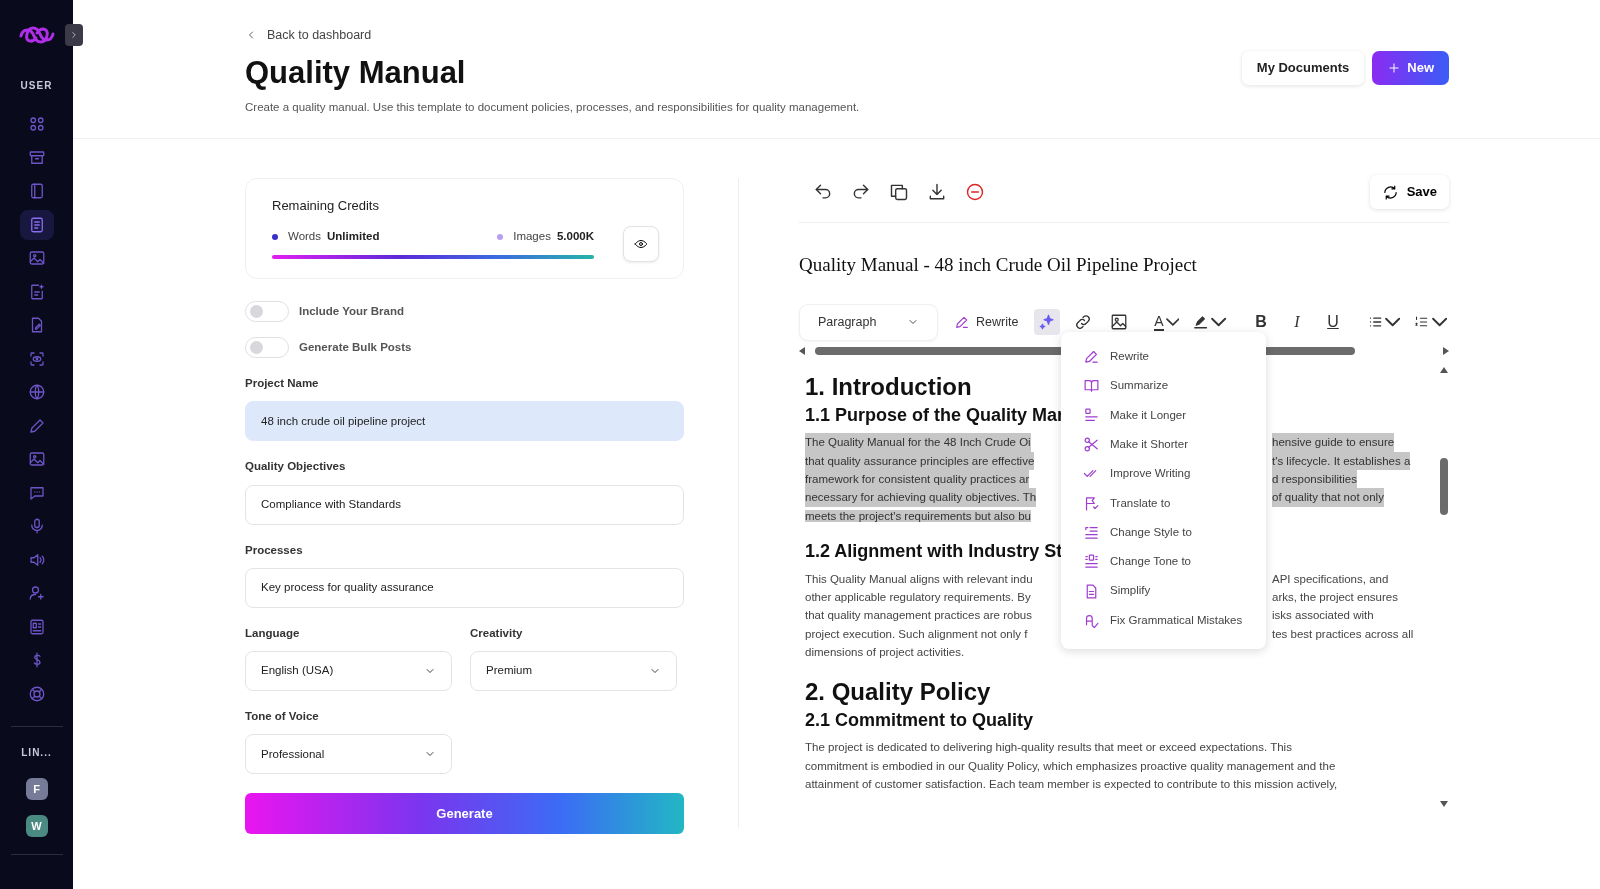  What do you see at coordinates (1330, 579) in the screenshot?
I see `paragraph-text: API specifications, and` at bounding box center [1330, 579].